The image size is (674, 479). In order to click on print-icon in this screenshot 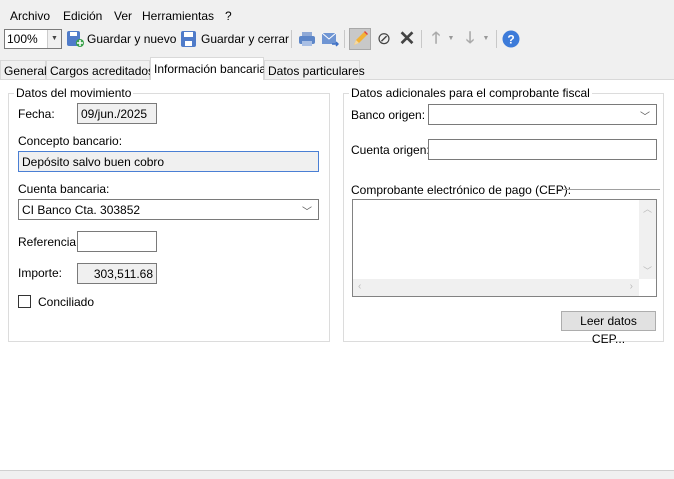, I will do `click(307, 39)`.